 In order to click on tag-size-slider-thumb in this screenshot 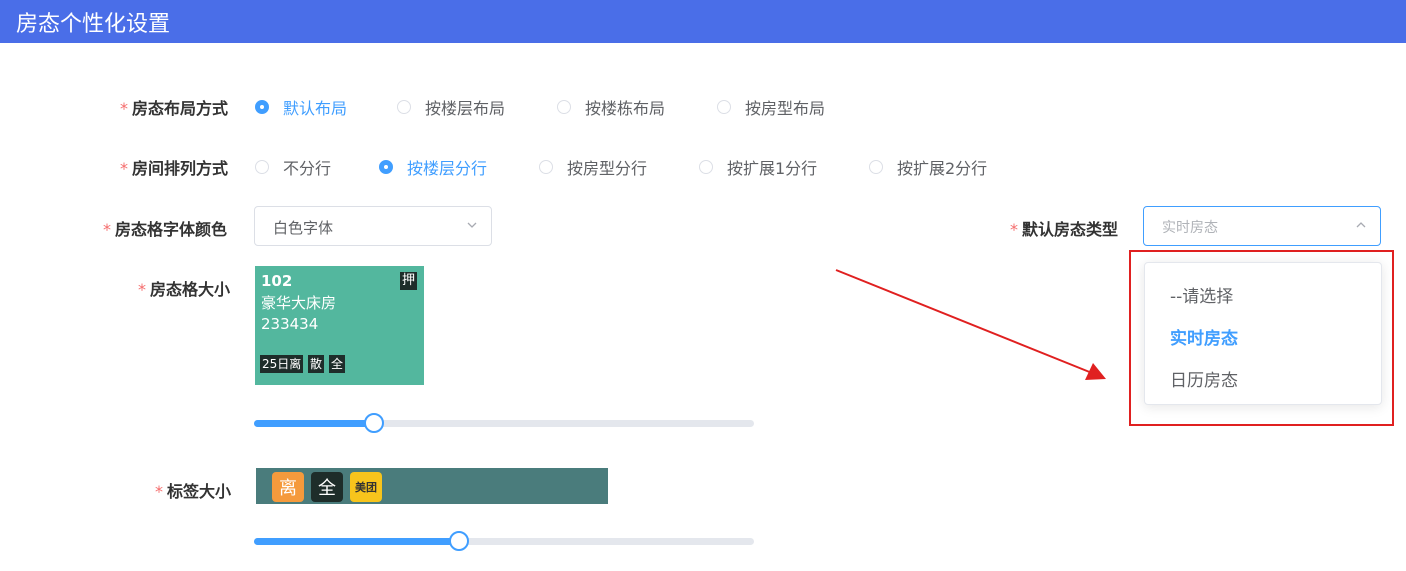, I will do `click(459, 541)`.